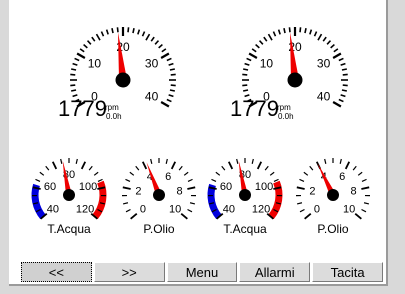  I want to click on small-tick-label: 60, so click(226, 187).